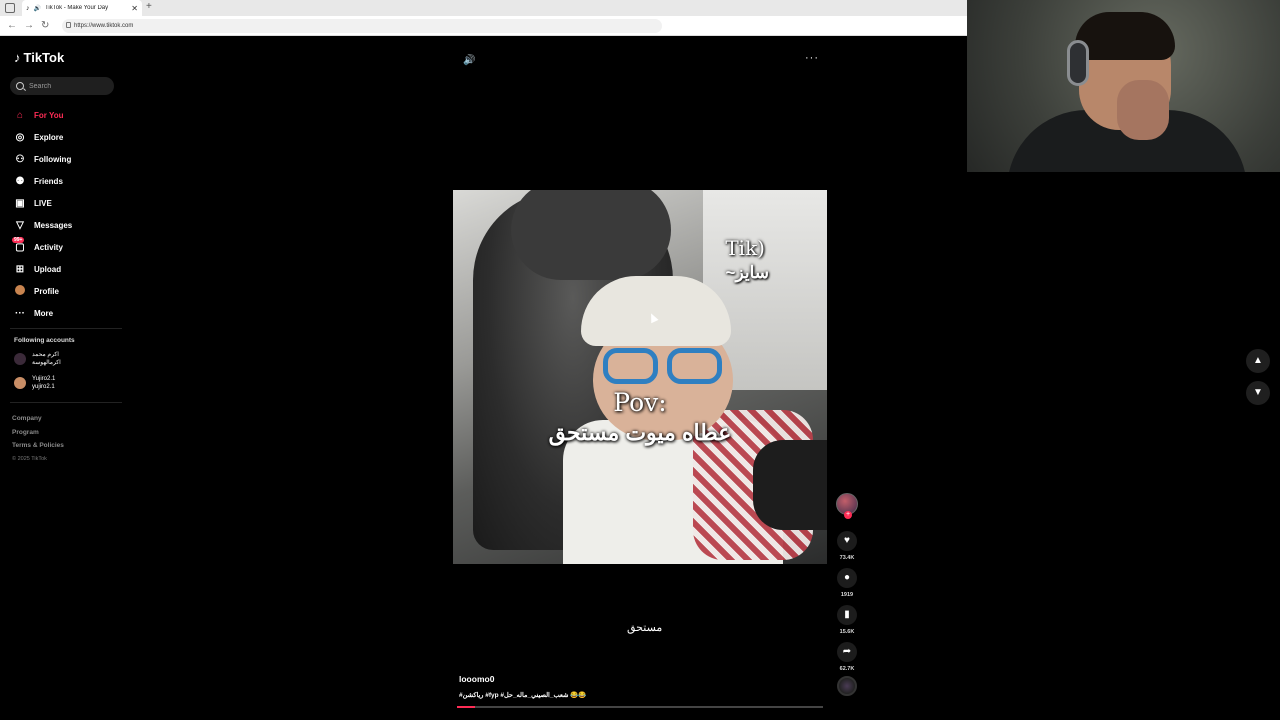  I want to click on save-button: ▮, so click(847, 615).